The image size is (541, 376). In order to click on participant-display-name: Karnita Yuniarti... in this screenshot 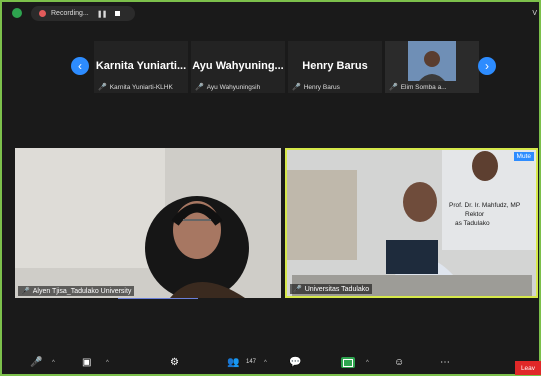, I will do `click(141, 66)`.